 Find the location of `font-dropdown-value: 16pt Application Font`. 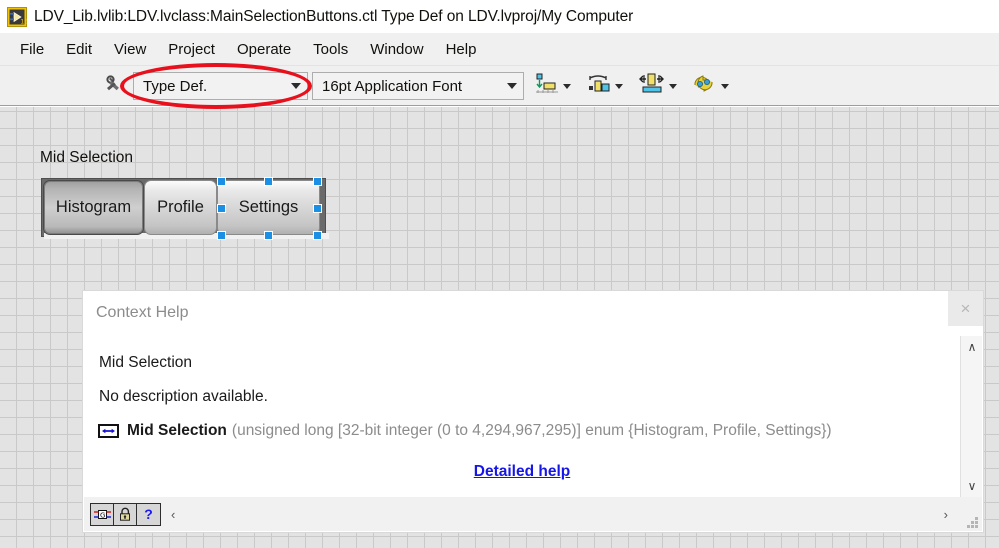

font-dropdown-value: 16pt Application Font is located at coordinates (392, 86).